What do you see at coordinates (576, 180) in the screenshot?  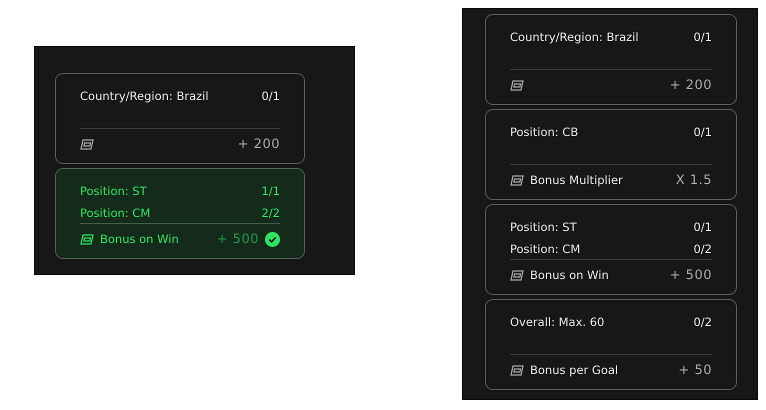 I see `reward-label: Bonus Multiplier` at bounding box center [576, 180].